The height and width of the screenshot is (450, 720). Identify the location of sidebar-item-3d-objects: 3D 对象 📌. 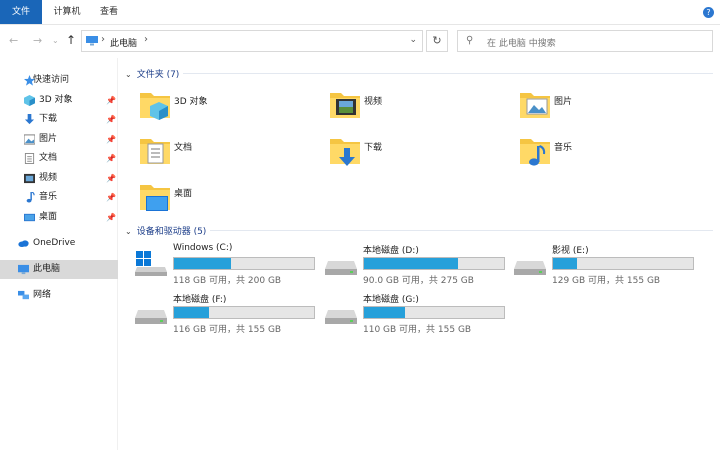
(59, 100).